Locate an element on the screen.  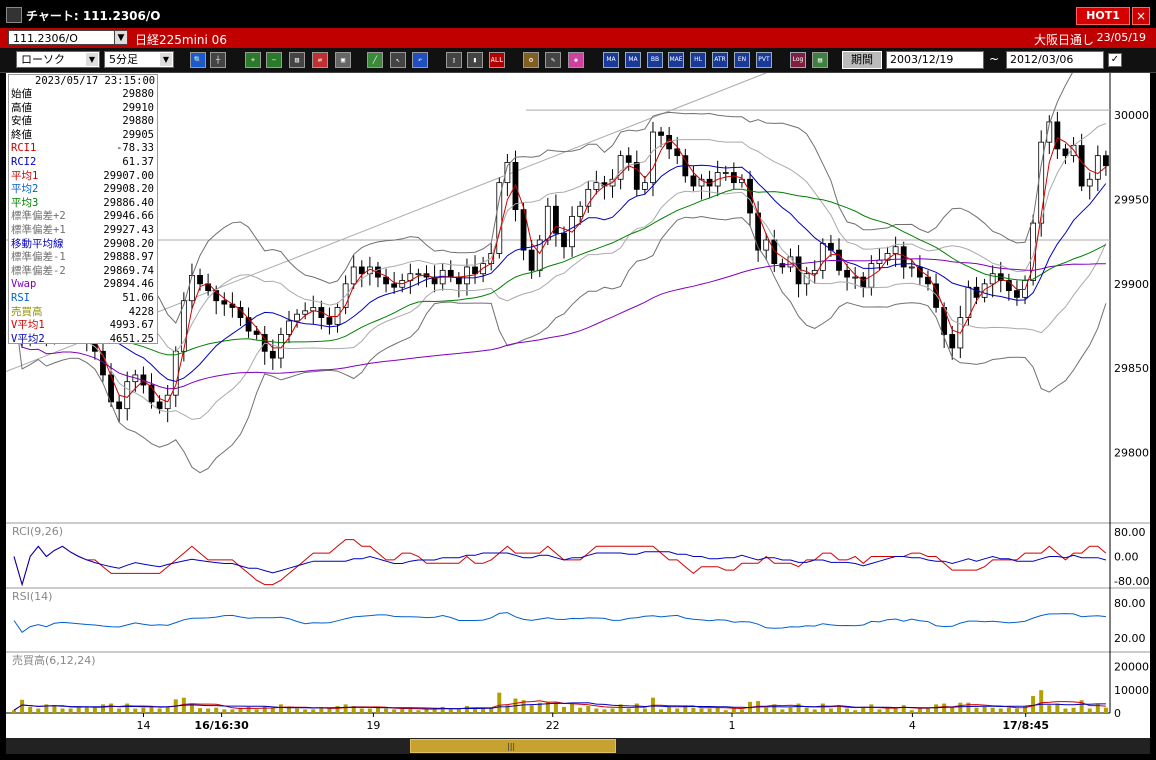
compare-icon: ⇄ is located at coordinates (320, 60).